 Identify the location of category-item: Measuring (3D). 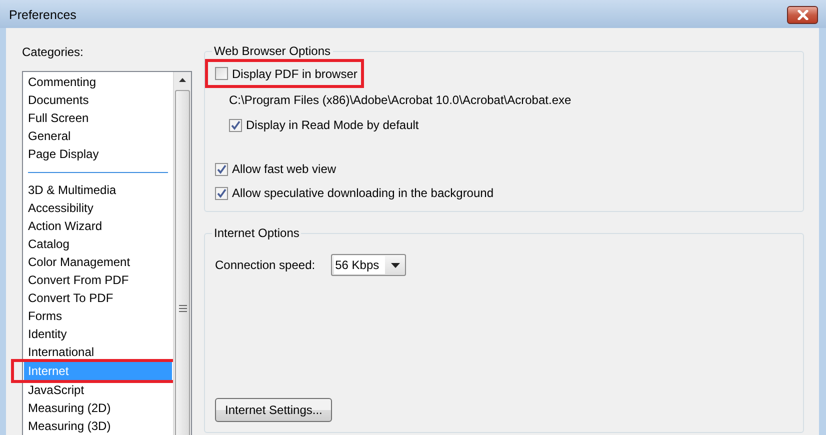
(98, 426).